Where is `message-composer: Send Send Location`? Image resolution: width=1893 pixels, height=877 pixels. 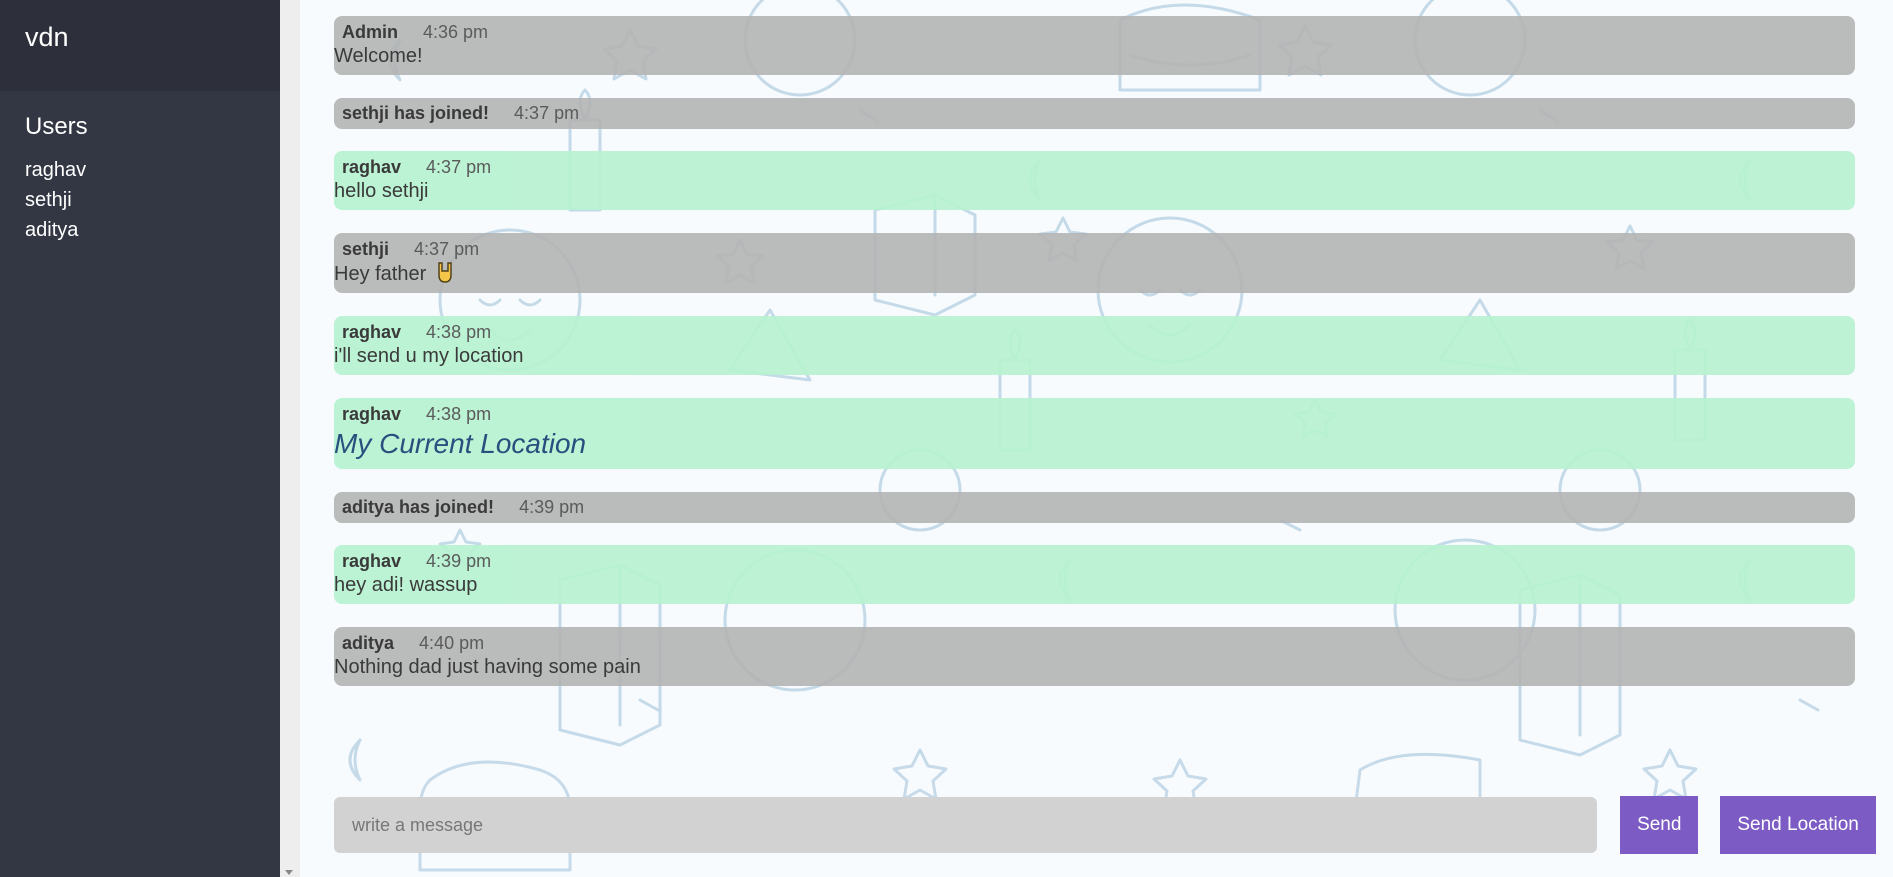 message-composer: Send Send Location is located at coordinates (1105, 825).